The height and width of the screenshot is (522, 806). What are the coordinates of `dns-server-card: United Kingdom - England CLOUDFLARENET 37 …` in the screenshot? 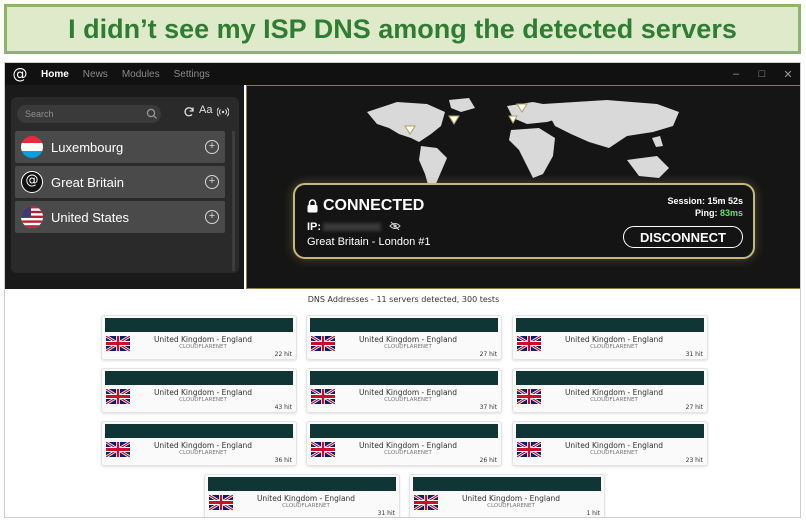 It's located at (404, 390).